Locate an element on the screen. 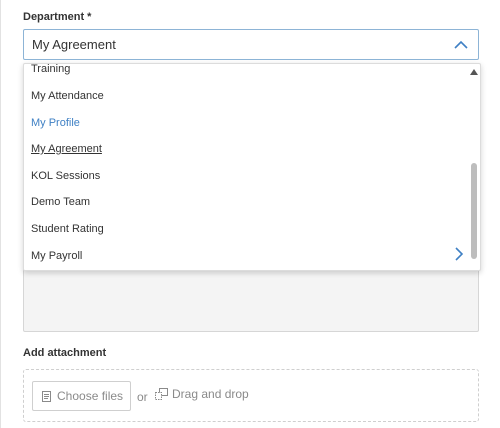 This screenshot has height=428, width=500. file-drop-zone: Choose files or Drag and drop is located at coordinates (251, 395).